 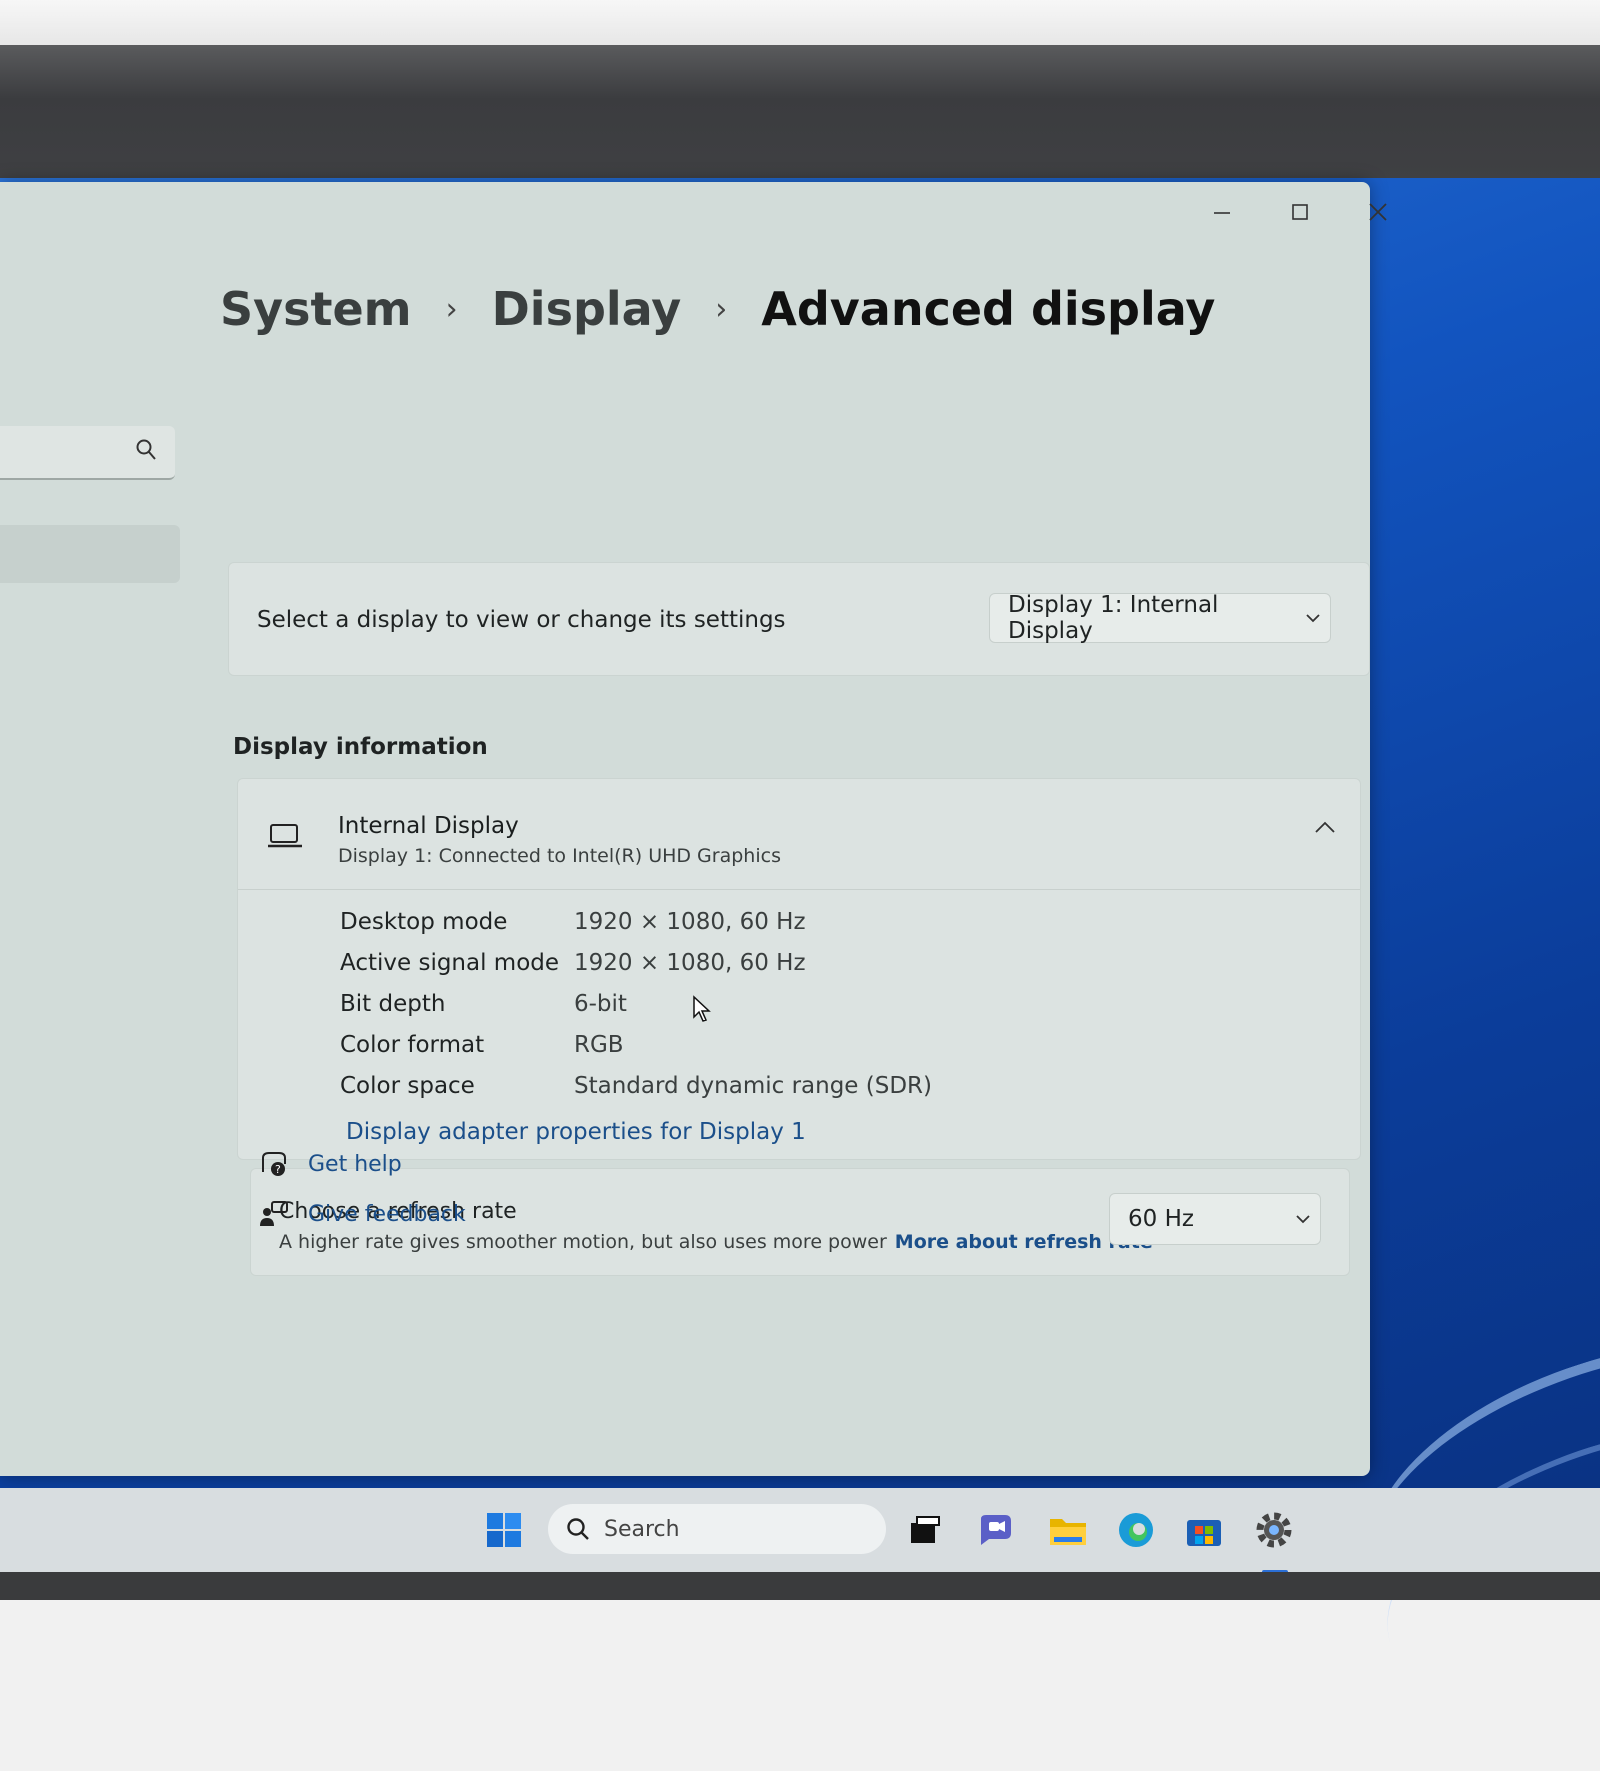 I want to click on edge-icon, so click(x=1136, y=1530).